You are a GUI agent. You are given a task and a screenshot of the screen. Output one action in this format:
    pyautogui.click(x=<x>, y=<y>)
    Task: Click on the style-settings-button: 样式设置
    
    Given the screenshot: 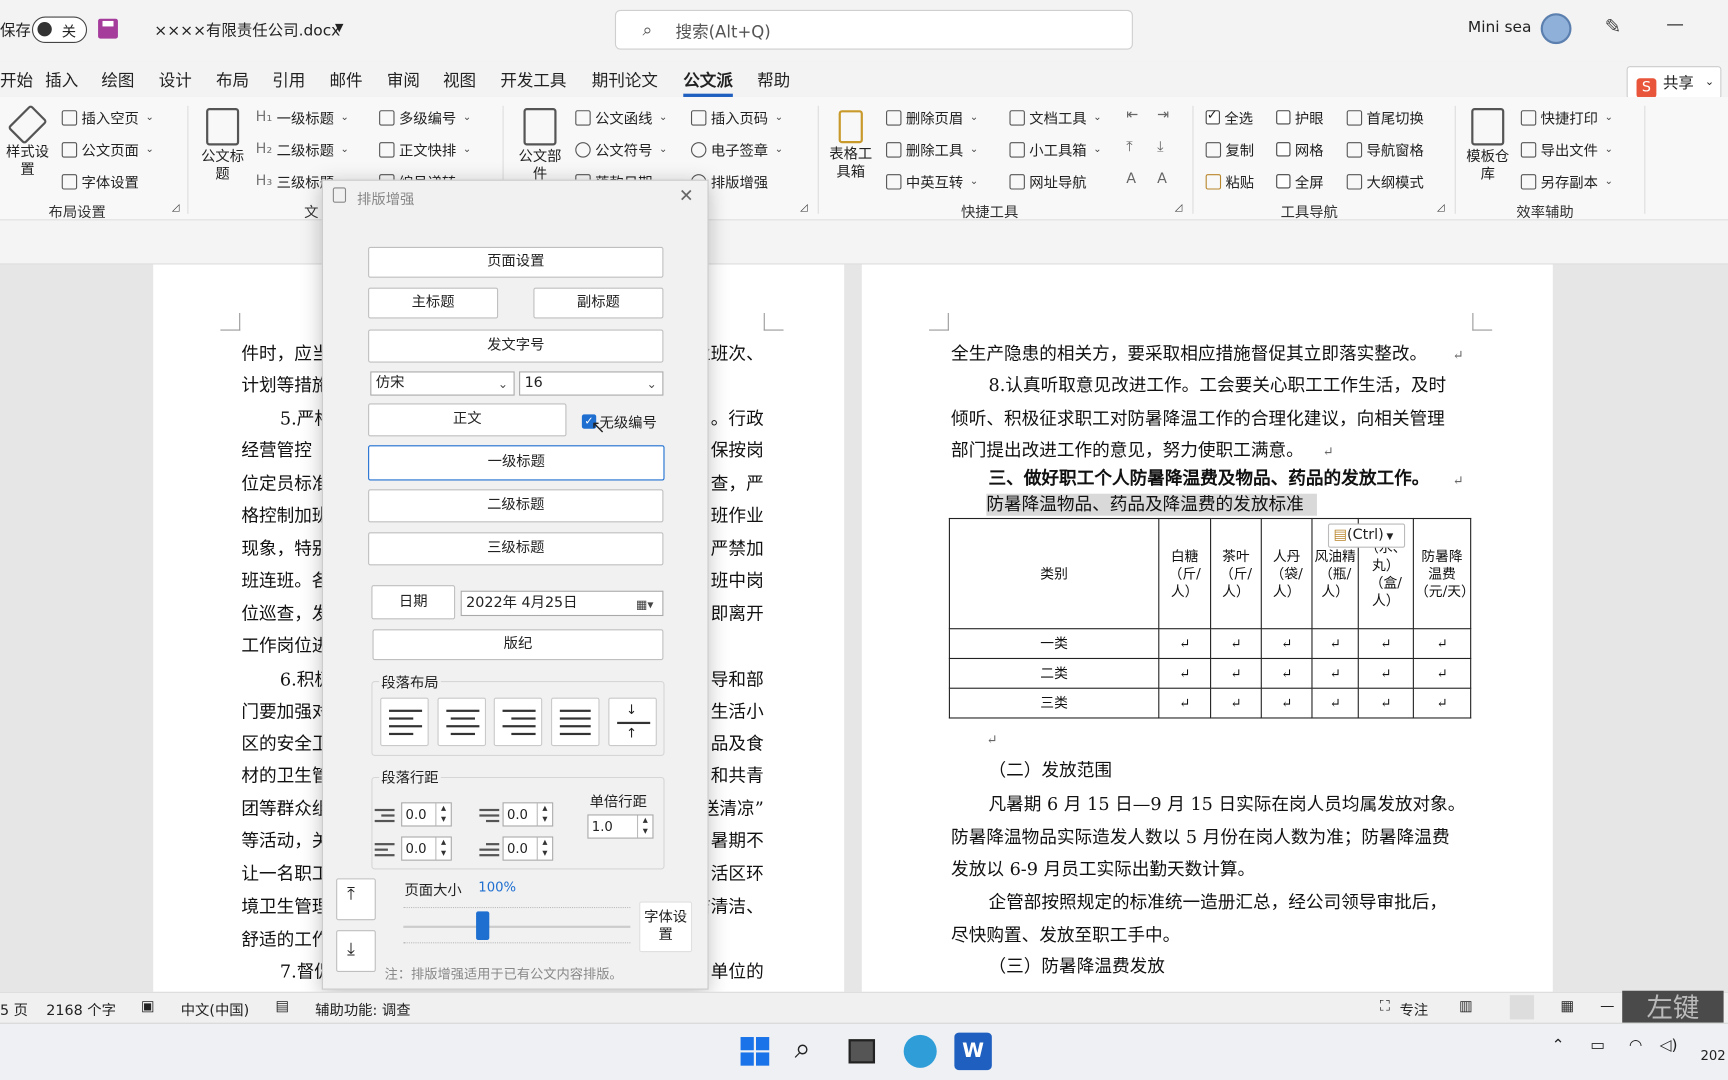 What is the action you would take?
    pyautogui.click(x=27, y=142)
    